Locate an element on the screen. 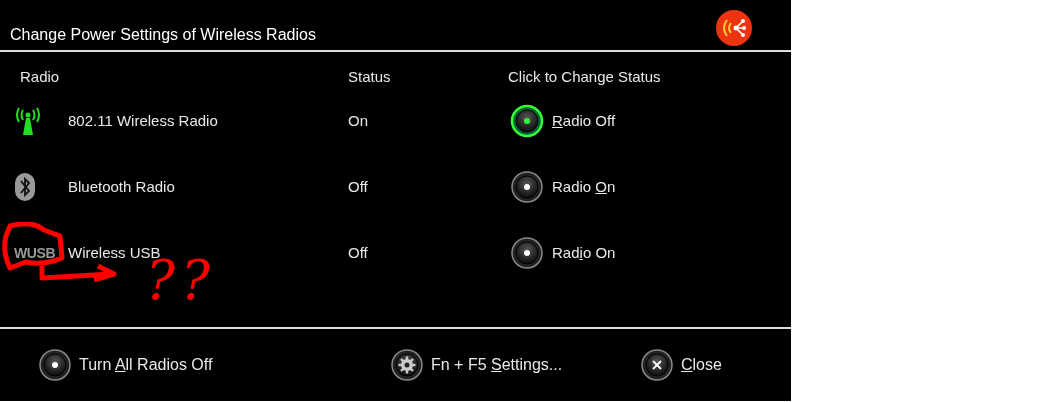 This screenshot has width=1046, height=402. column-header: Click to Change Status is located at coordinates (585, 77).